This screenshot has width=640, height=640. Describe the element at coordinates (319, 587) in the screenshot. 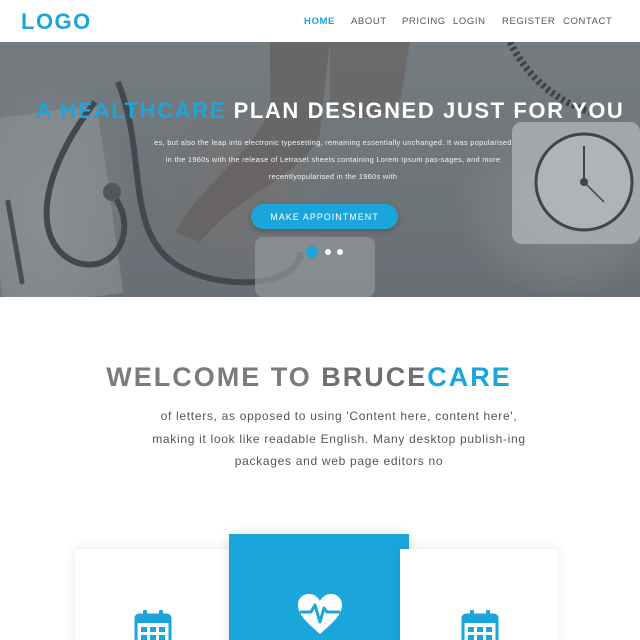

I see `feature-card-health` at that location.